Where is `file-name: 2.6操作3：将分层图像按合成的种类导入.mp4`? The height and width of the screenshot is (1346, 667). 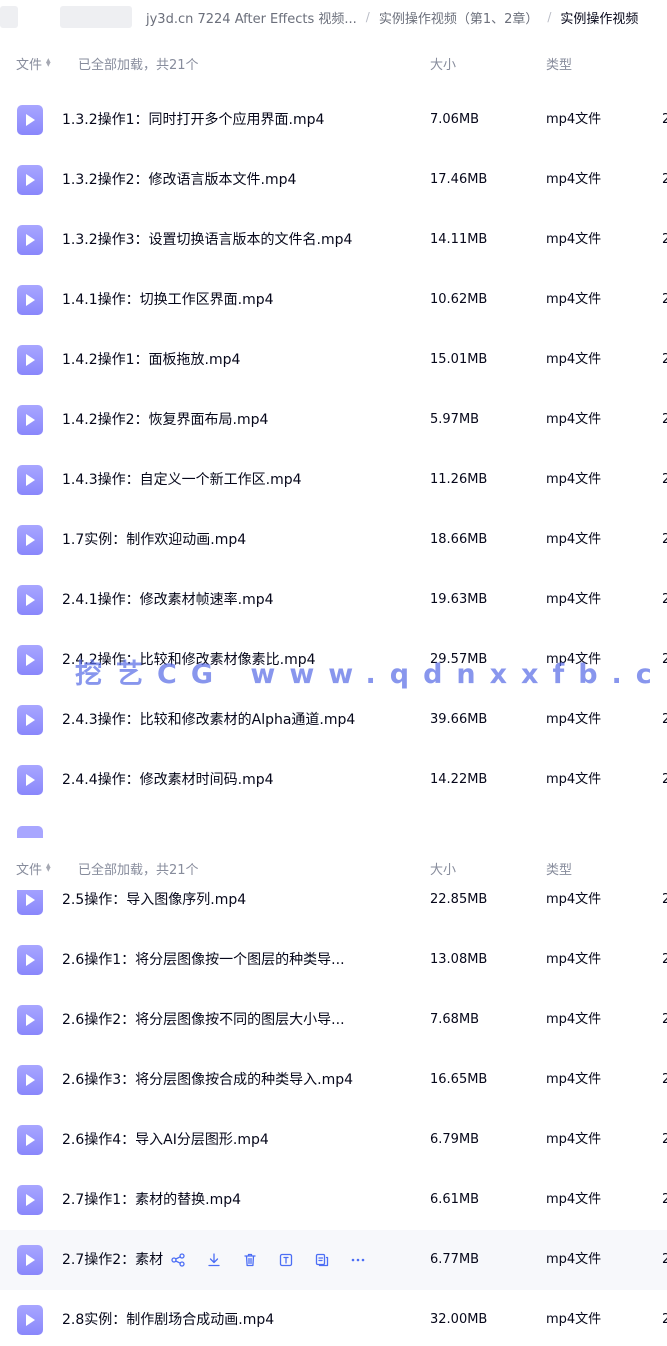
file-name: 2.6操作3：将分层图像按合成的种类导入.mp4 is located at coordinates (207, 1080).